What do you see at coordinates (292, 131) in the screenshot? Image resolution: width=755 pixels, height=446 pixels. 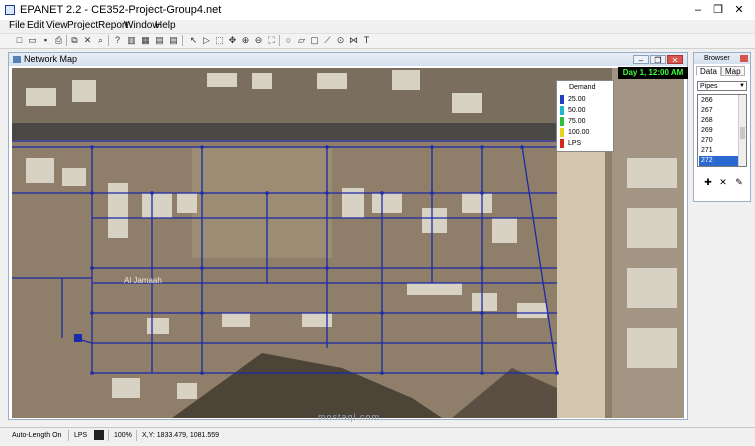 I see `aerial-highway` at bounding box center [292, 131].